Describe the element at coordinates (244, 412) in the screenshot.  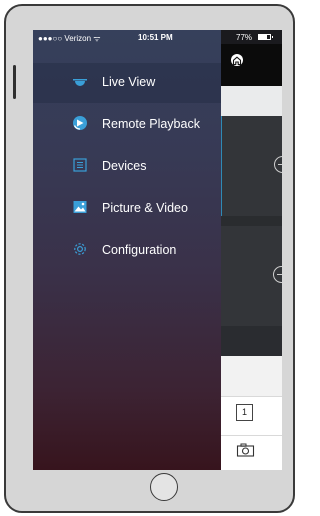
I see `window-layout-button: 1` at that location.